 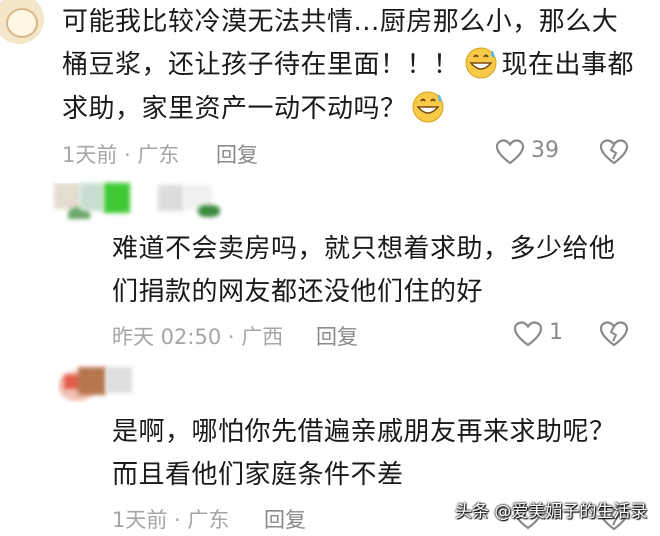 What do you see at coordinates (340, 22) in the screenshot?
I see `comment-1-line-1: 可能我比较冷漠无法共情...厨房那么小，那么大` at bounding box center [340, 22].